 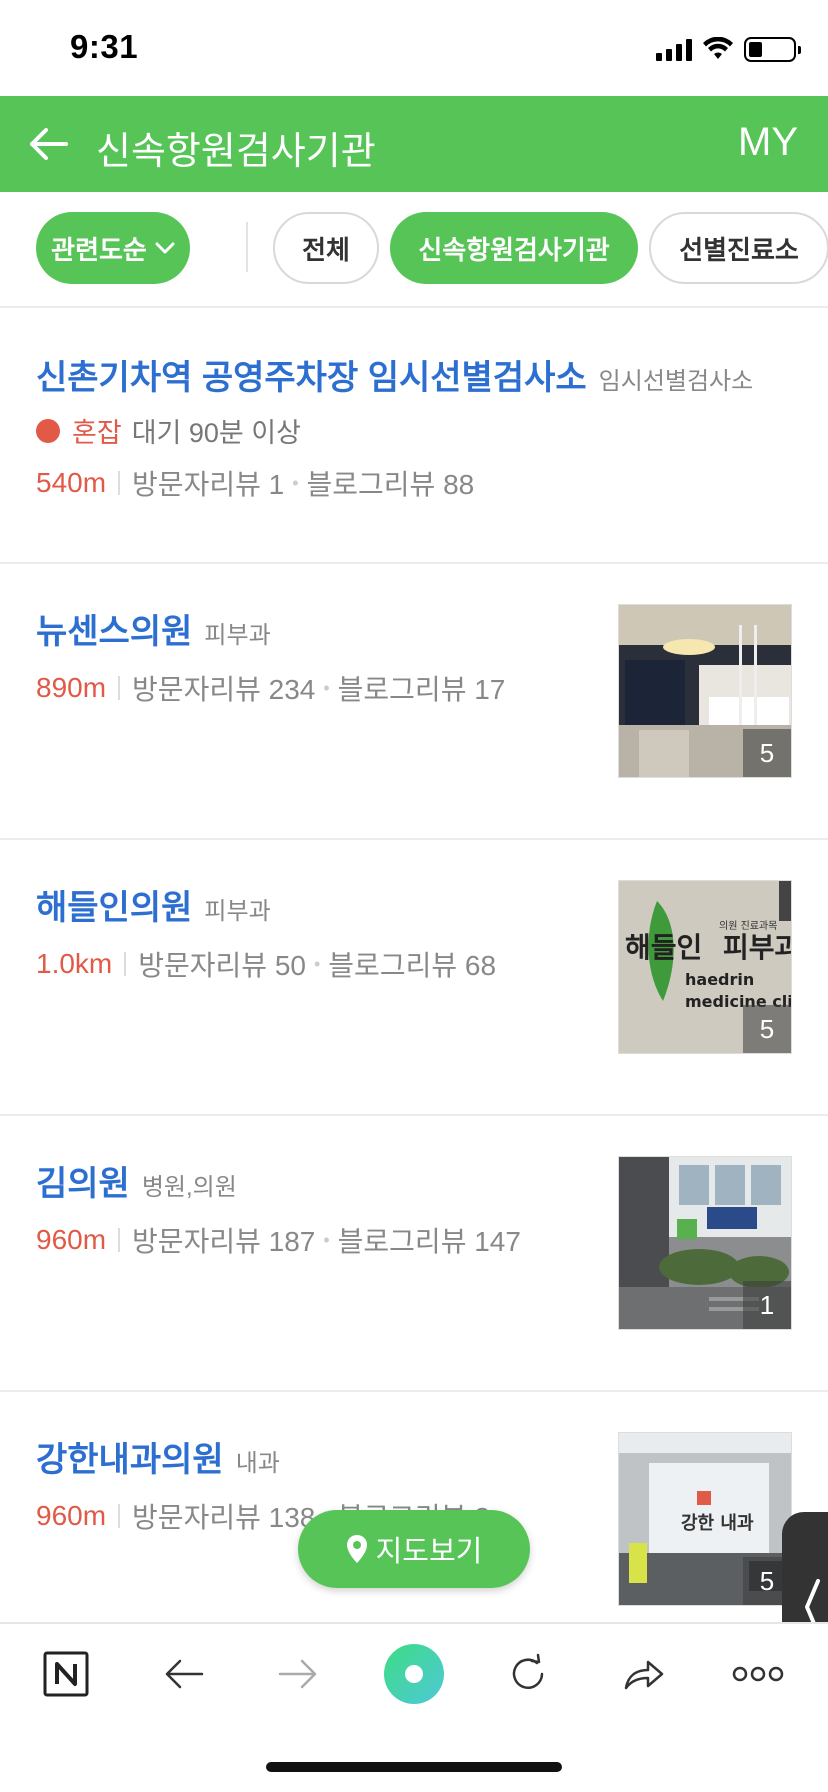 What do you see at coordinates (223, 688) in the screenshot?
I see `visitor-reviews: 방문자리뷰 234` at bounding box center [223, 688].